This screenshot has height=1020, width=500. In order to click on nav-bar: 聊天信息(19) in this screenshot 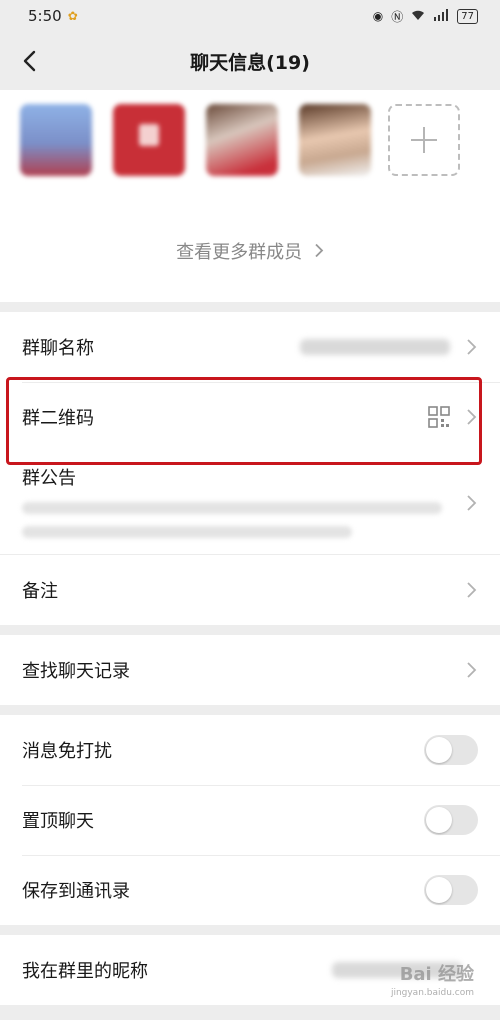, I will do `click(250, 61)`.